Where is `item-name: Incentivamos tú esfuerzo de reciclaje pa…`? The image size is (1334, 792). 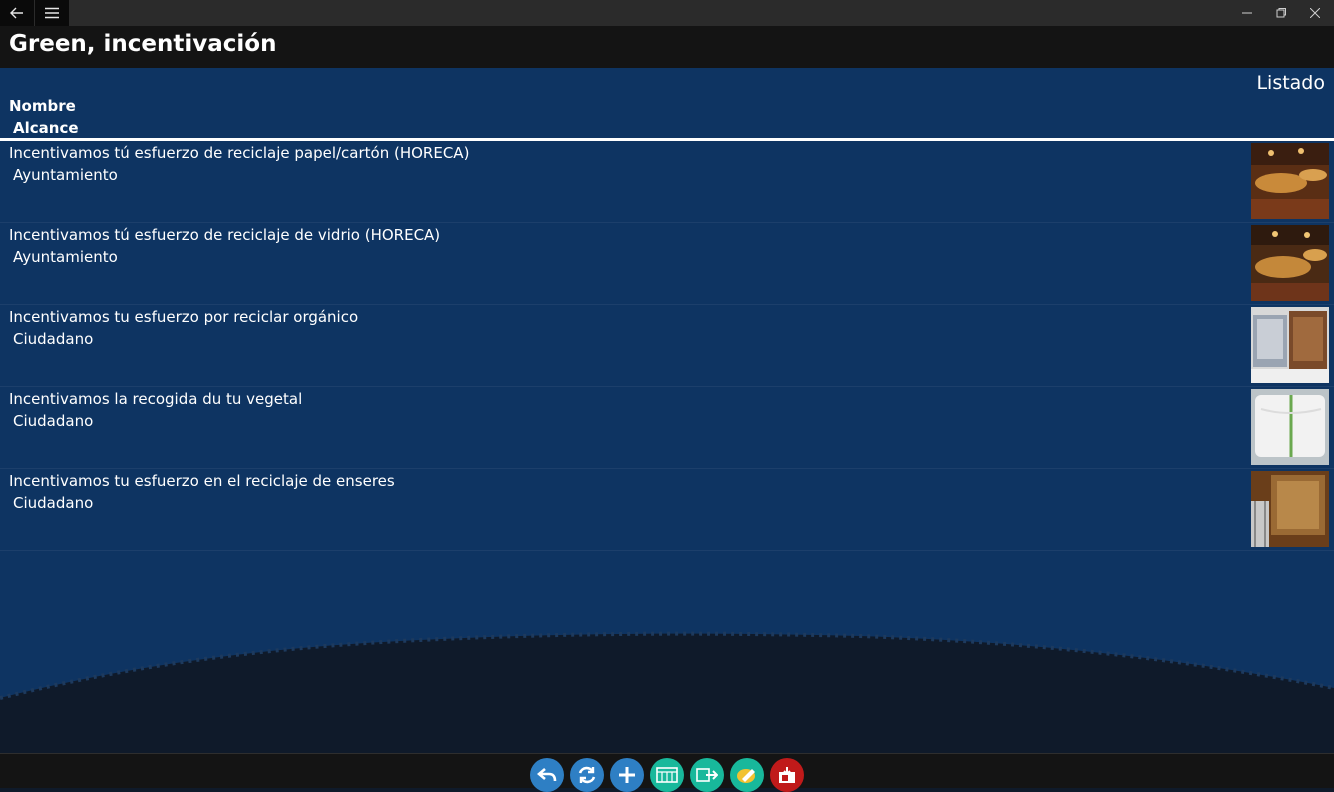
item-name: Incentivamos tú esfuerzo de reciclaje pa… is located at coordinates (239, 153).